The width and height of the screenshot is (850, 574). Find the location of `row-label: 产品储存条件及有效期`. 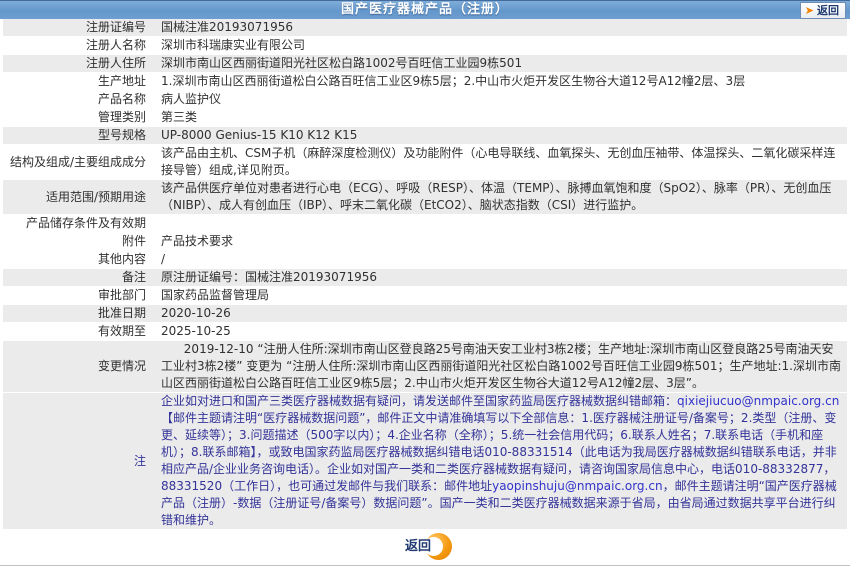

row-label: 产品储存条件及有效期 is located at coordinates (85, 223).